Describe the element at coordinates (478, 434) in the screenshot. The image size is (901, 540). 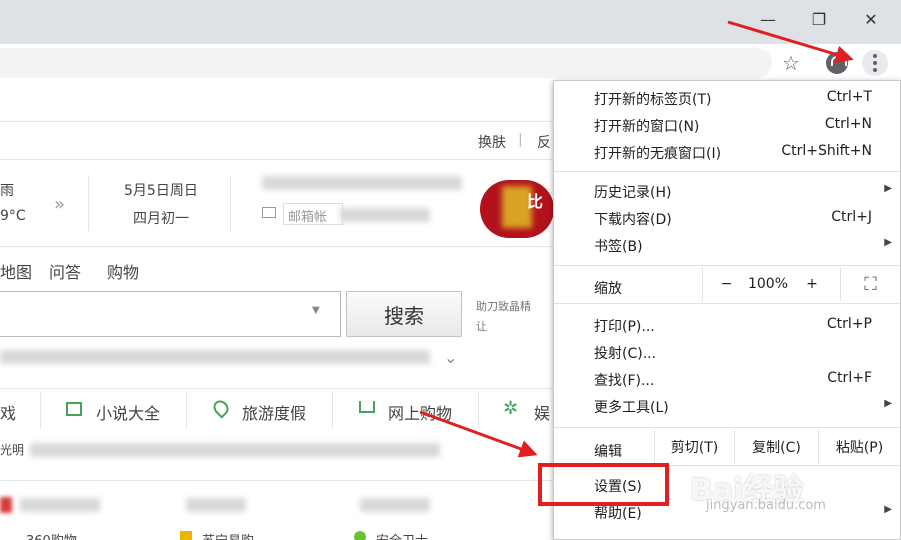
I see `annotation-arrow-settings` at that location.